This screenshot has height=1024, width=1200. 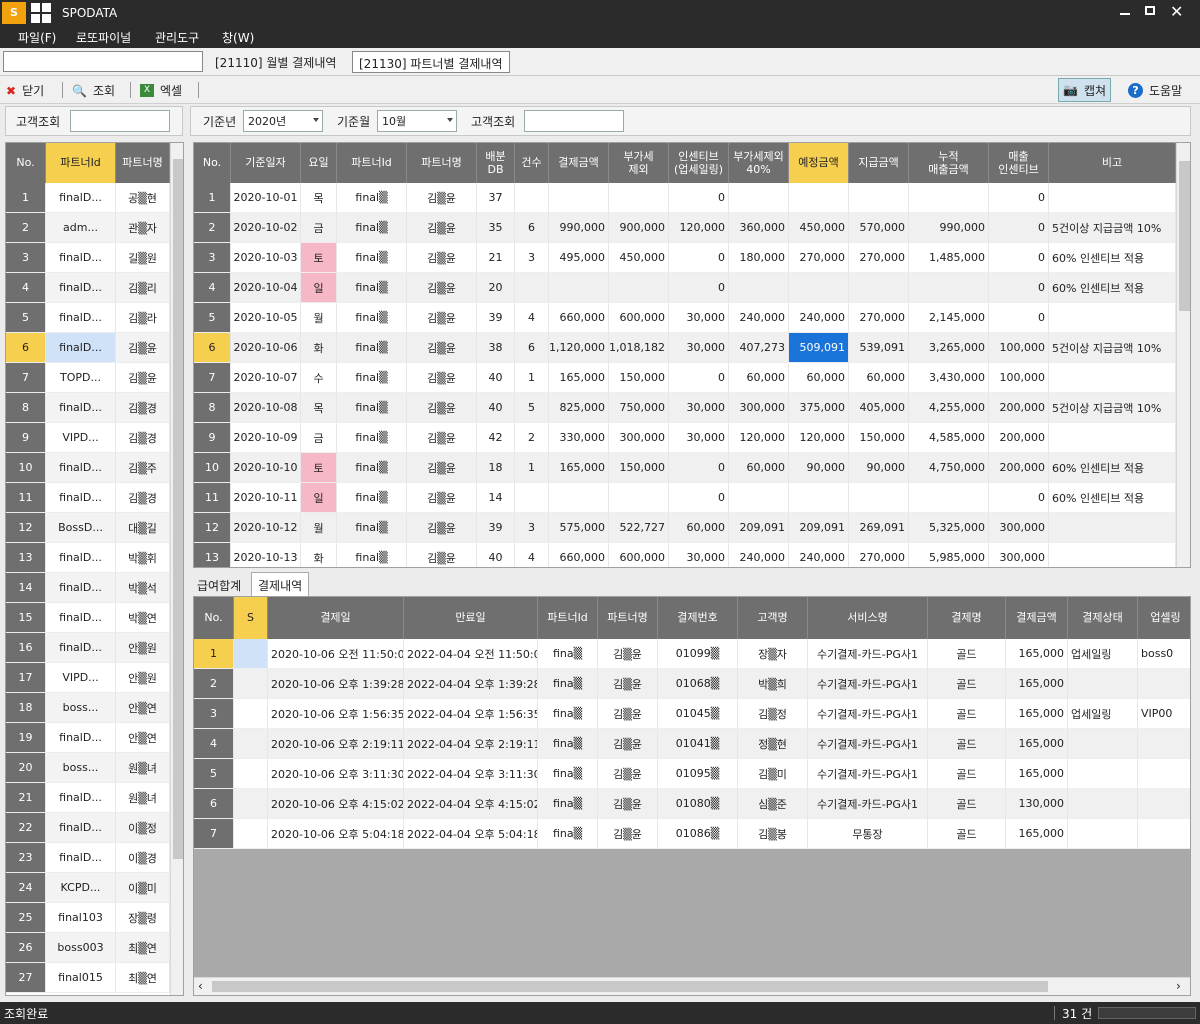 I want to click on right-customer-search-input, so click(x=574, y=121).